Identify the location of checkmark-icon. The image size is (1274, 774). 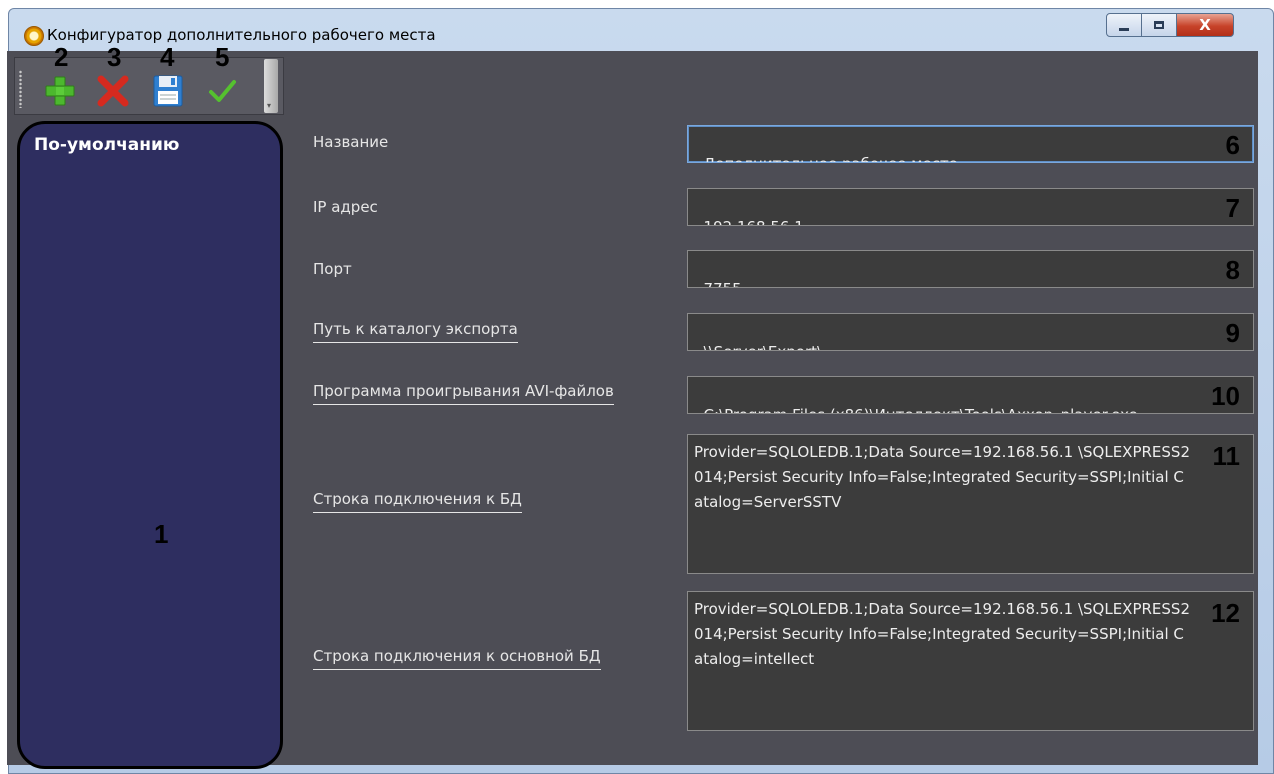
(222, 91).